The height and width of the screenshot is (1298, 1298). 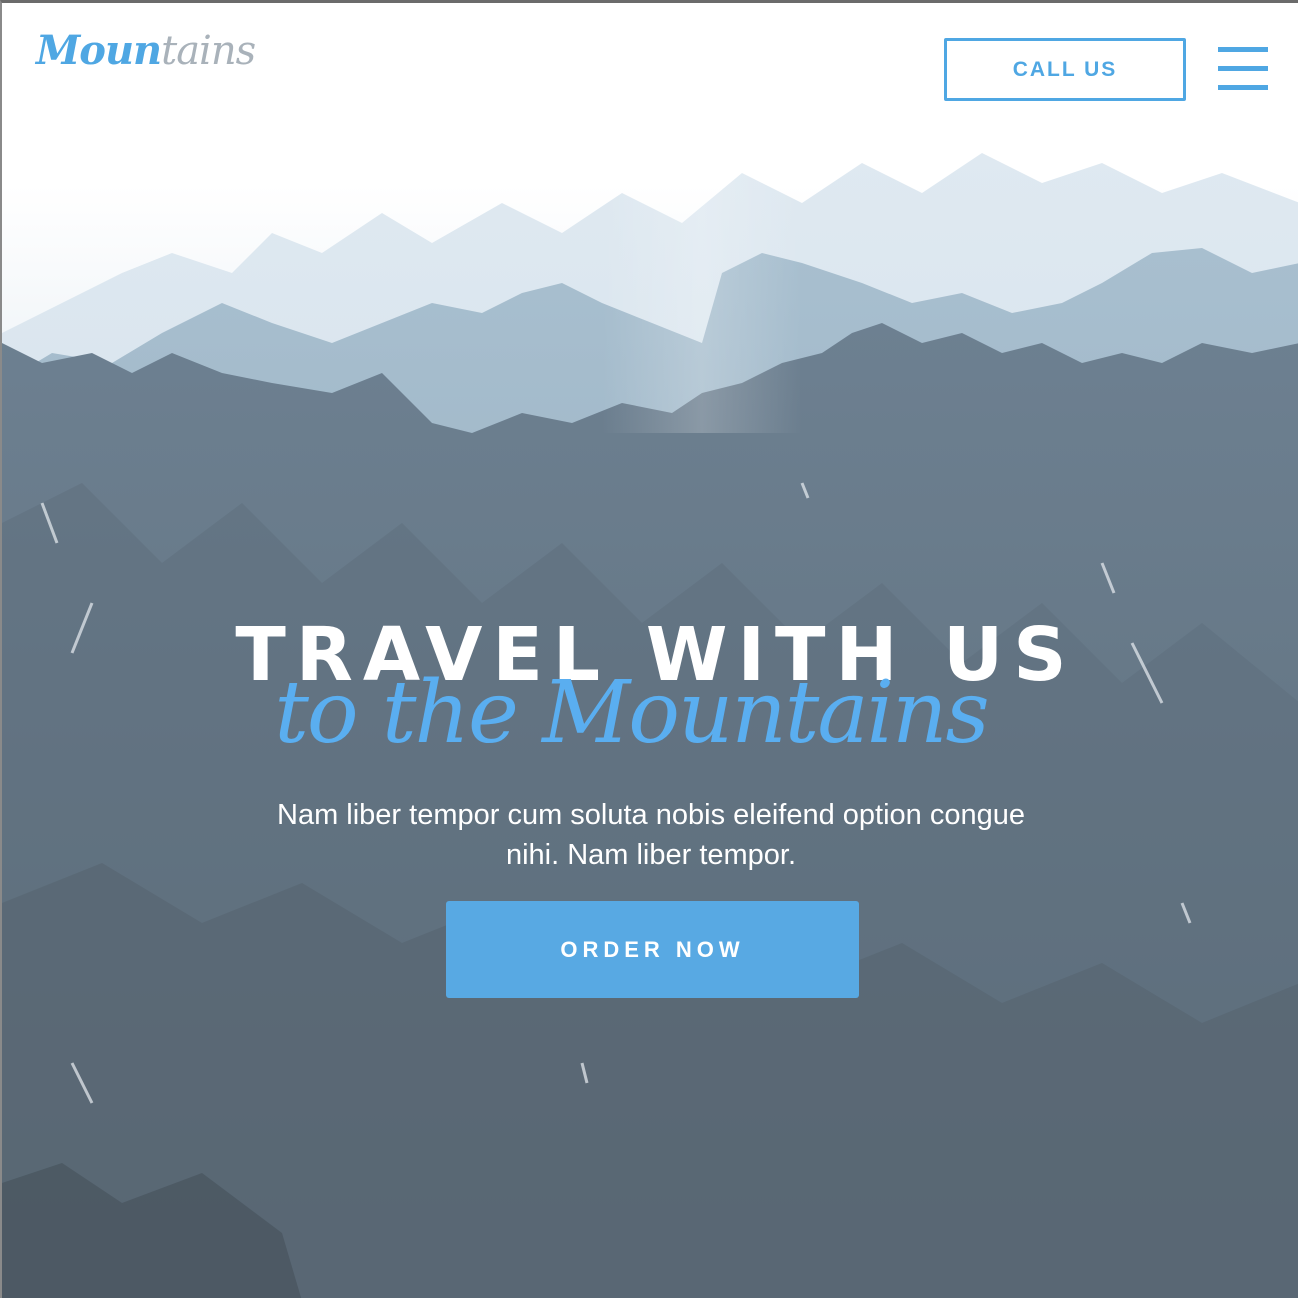 What do you see at coordinates (650, 68) in the screenshot?
I see `site-header: Mountains CALL US` at bounding box center [650, 68].